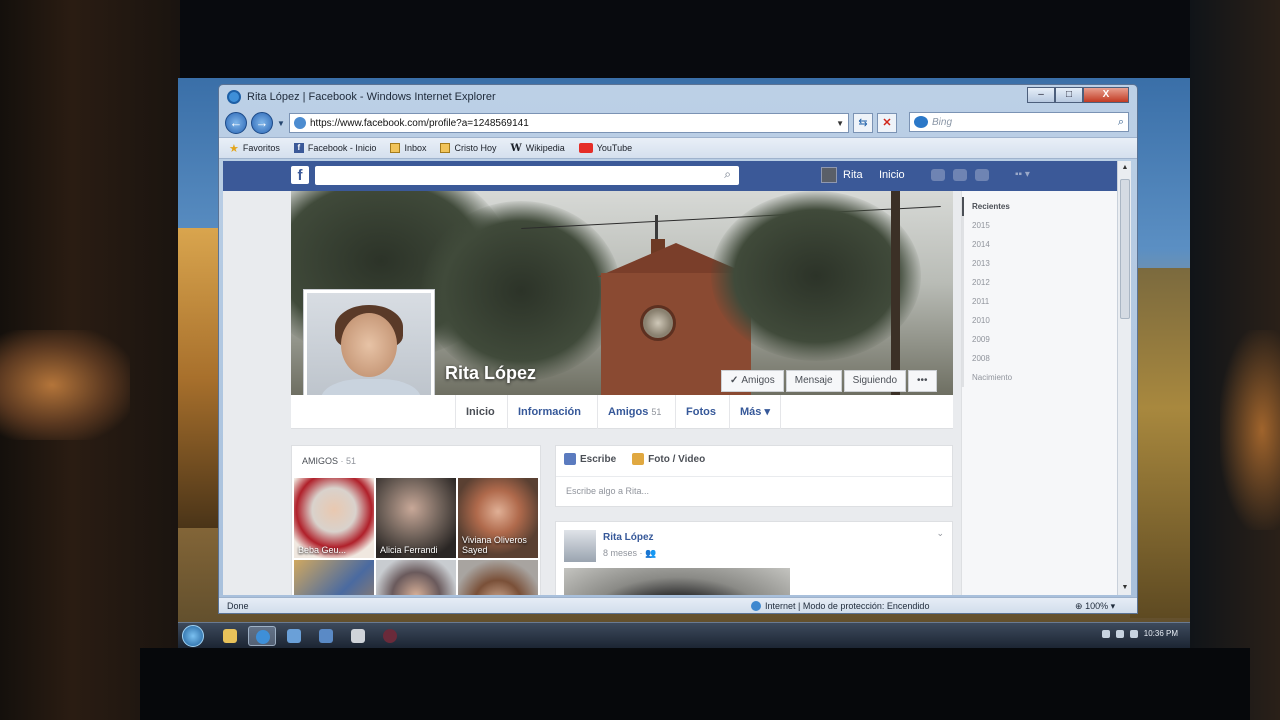  I want to click on taskbar-explorer, so click(230, 636).